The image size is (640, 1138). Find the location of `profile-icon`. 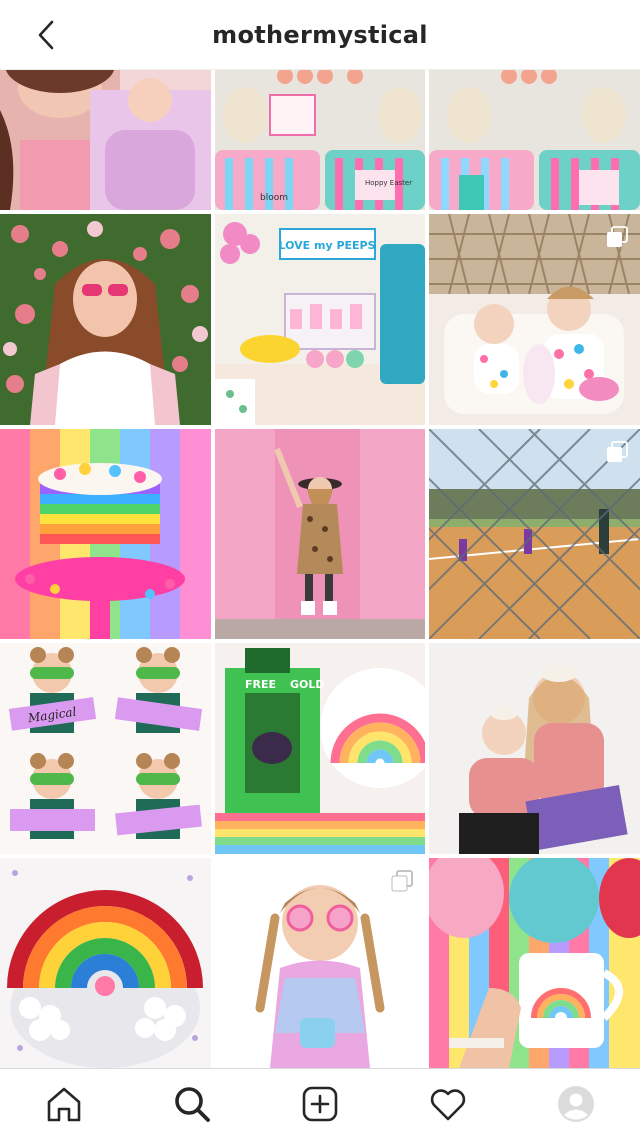

profile-icon is located at coordinates (576, 1103).